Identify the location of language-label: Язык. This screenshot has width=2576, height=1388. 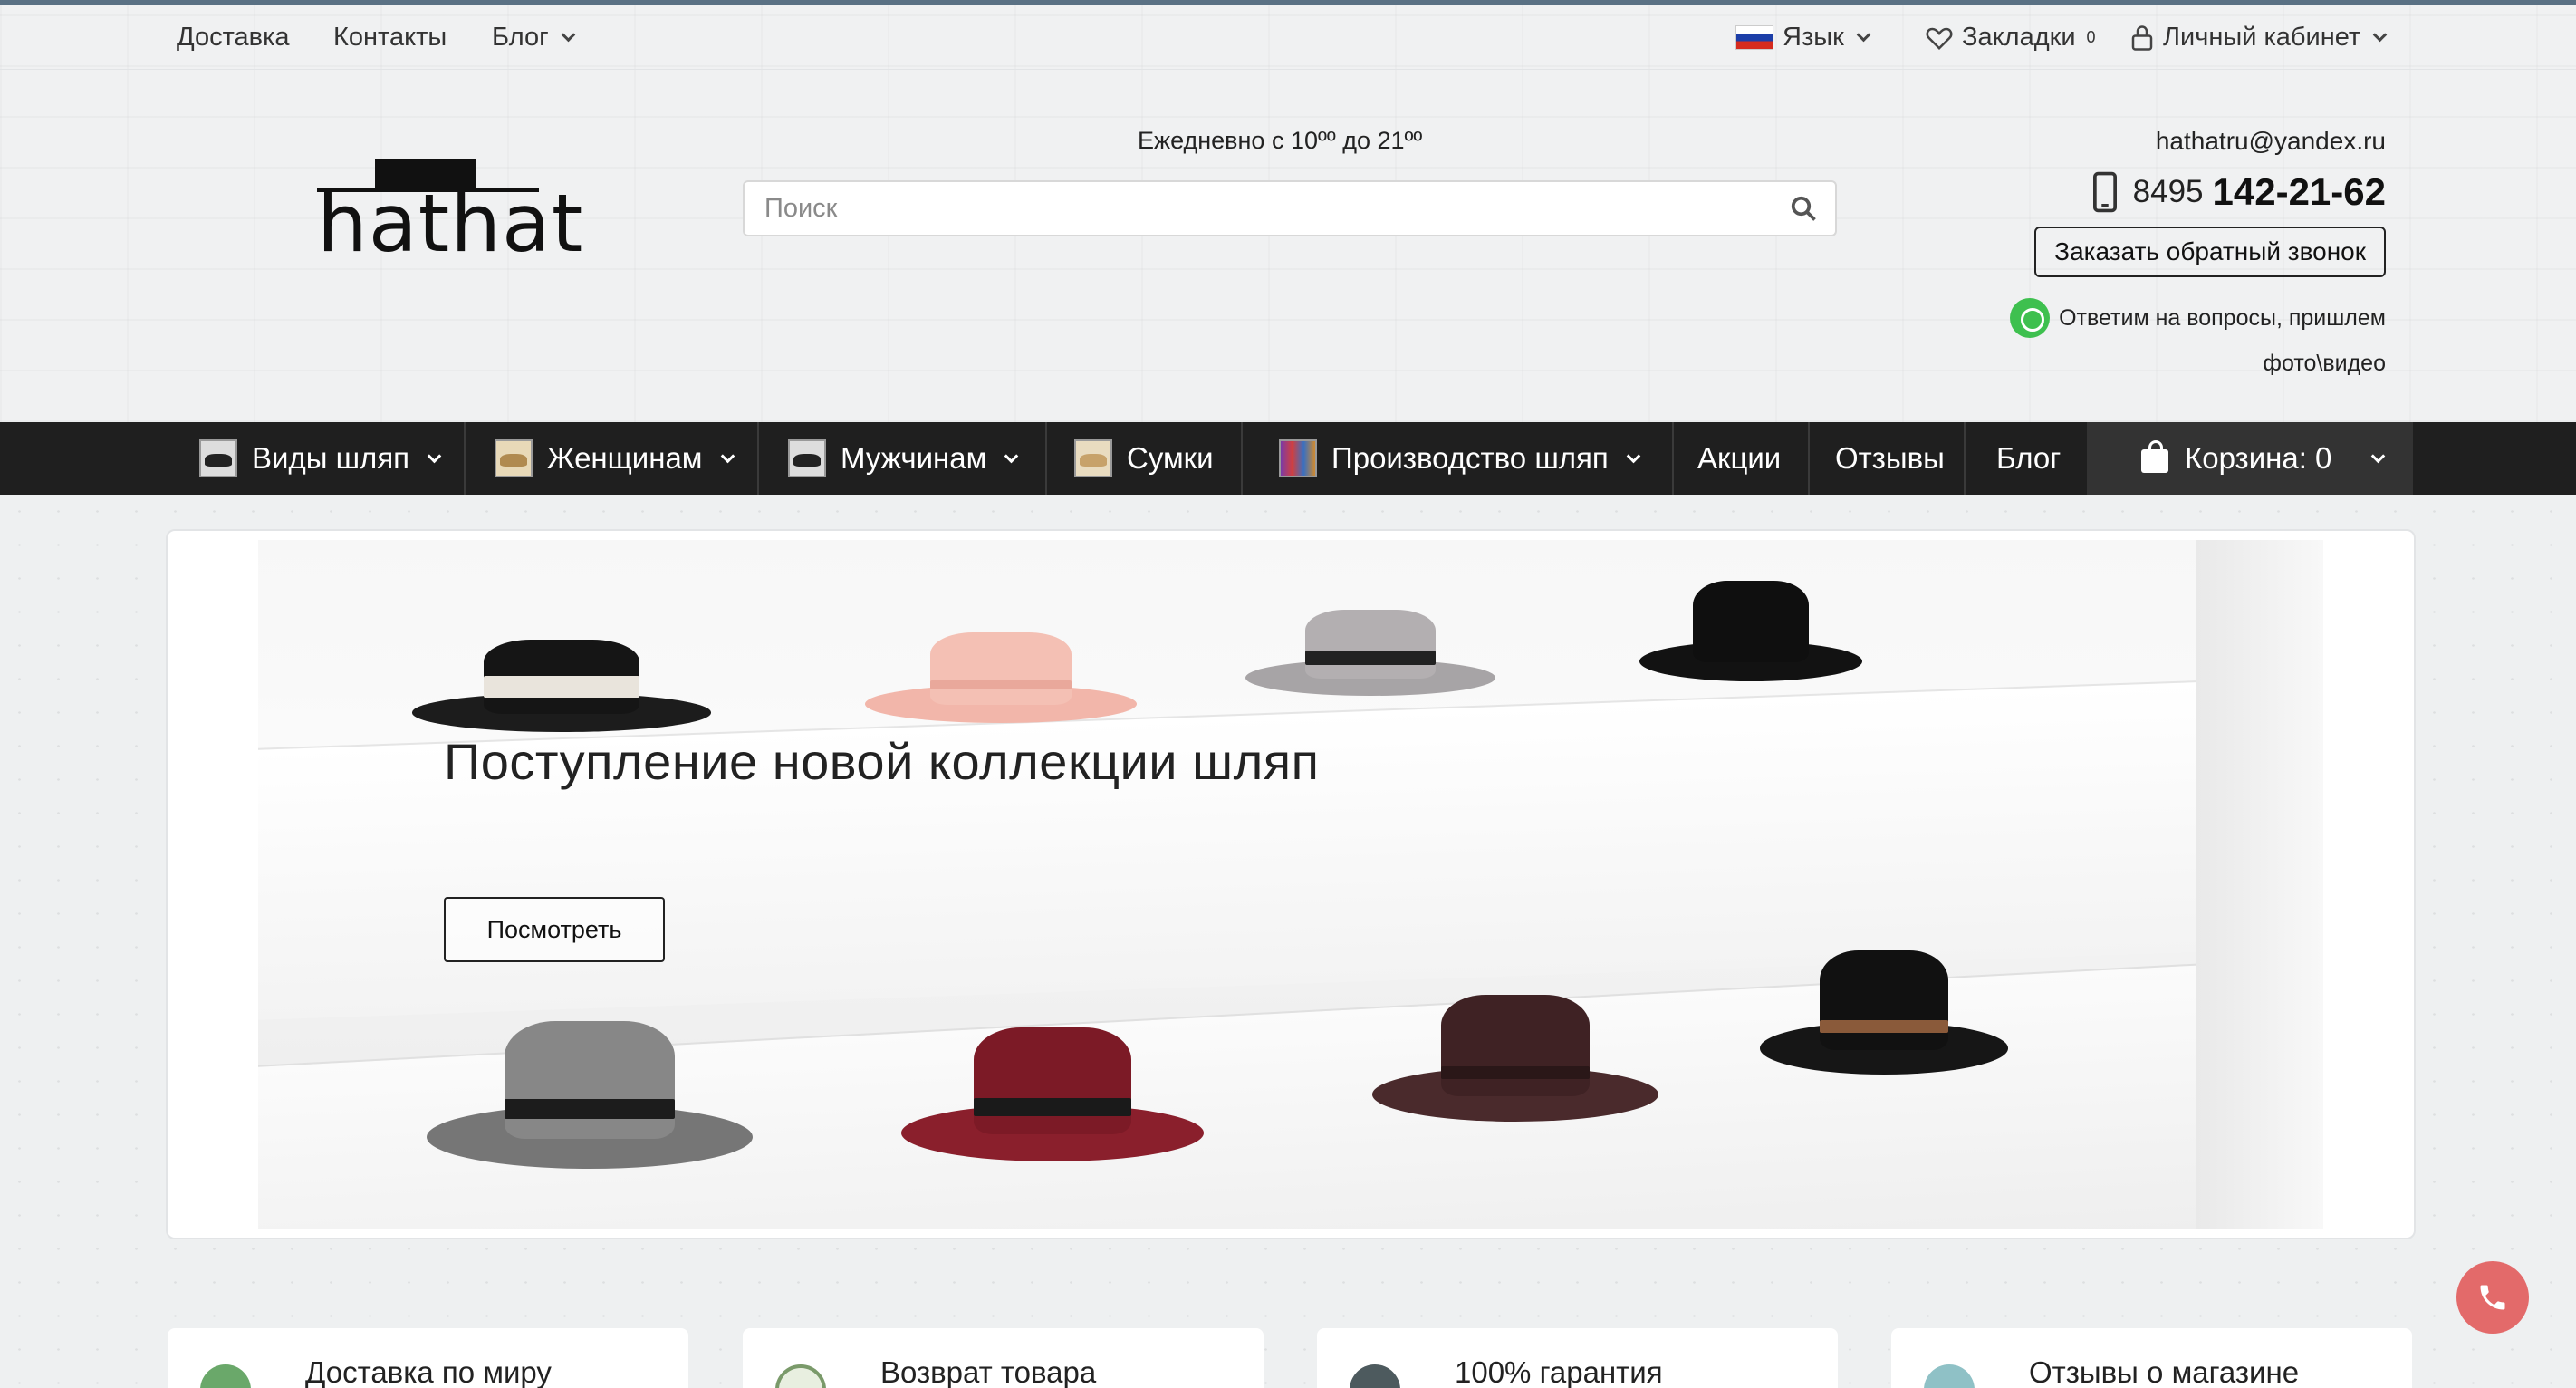
(1813, 37).